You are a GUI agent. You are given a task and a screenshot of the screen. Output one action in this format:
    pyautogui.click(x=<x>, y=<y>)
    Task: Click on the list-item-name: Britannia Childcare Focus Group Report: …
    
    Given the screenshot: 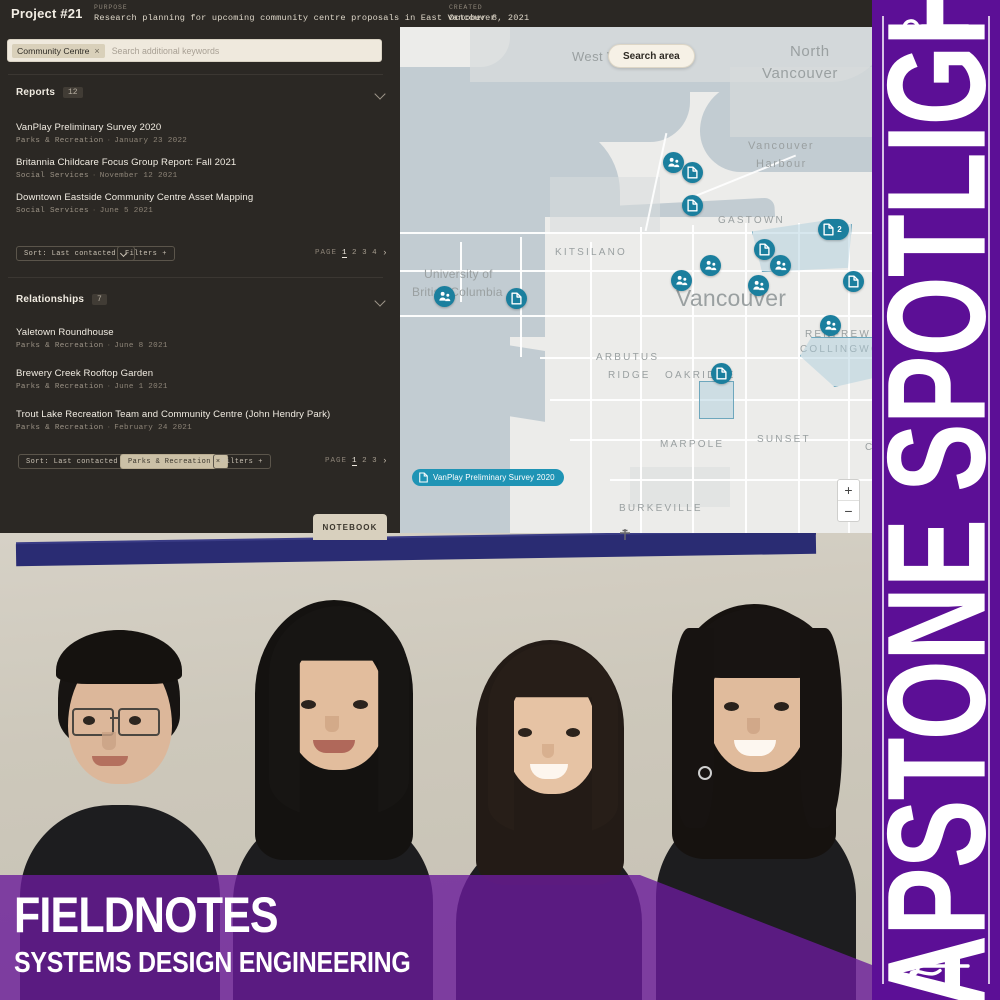 What is the action you would take?
    pyautogui.click(x=126, y=162)
    